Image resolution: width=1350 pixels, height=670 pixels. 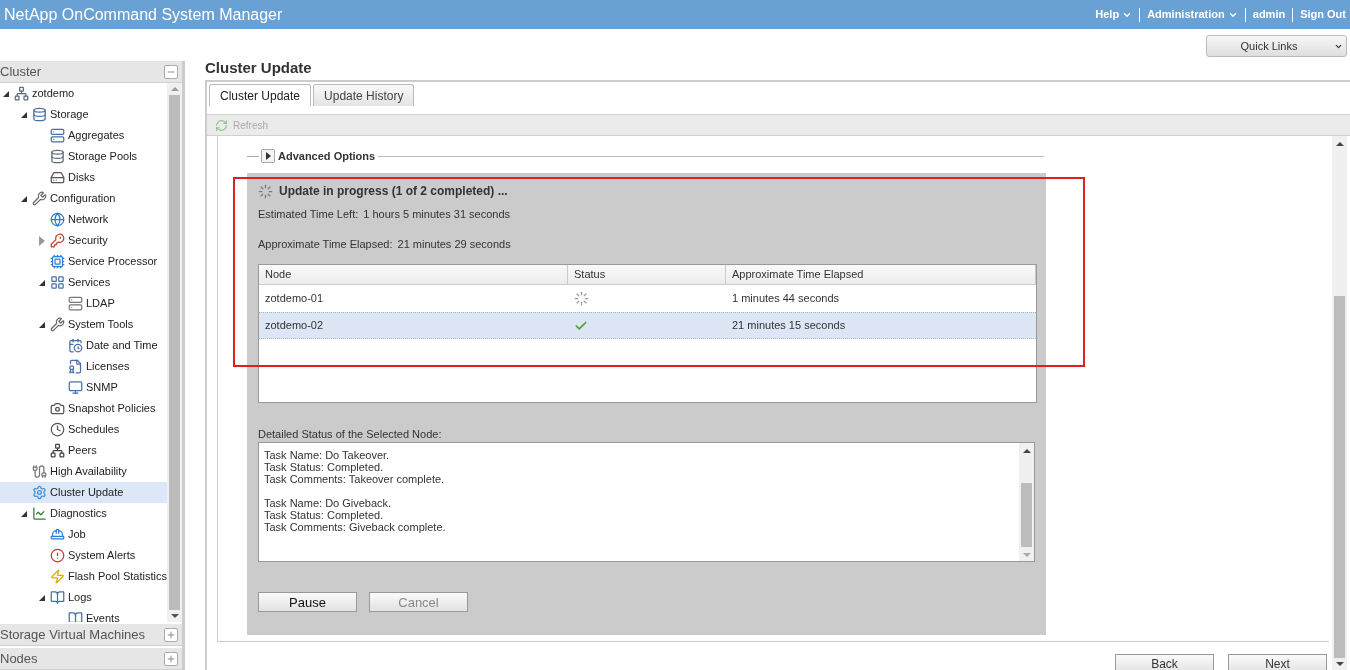 I want to click on tree-label: Logs, so click(x=80, y=598).